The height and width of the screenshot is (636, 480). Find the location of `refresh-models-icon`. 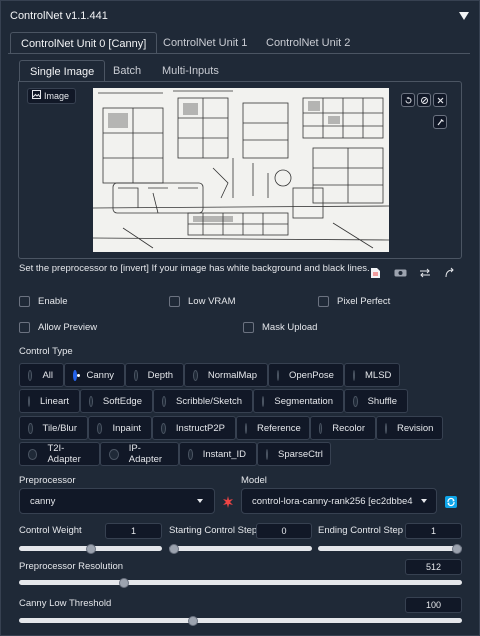

refresh-models-icon is located at coordinates (451, 502).